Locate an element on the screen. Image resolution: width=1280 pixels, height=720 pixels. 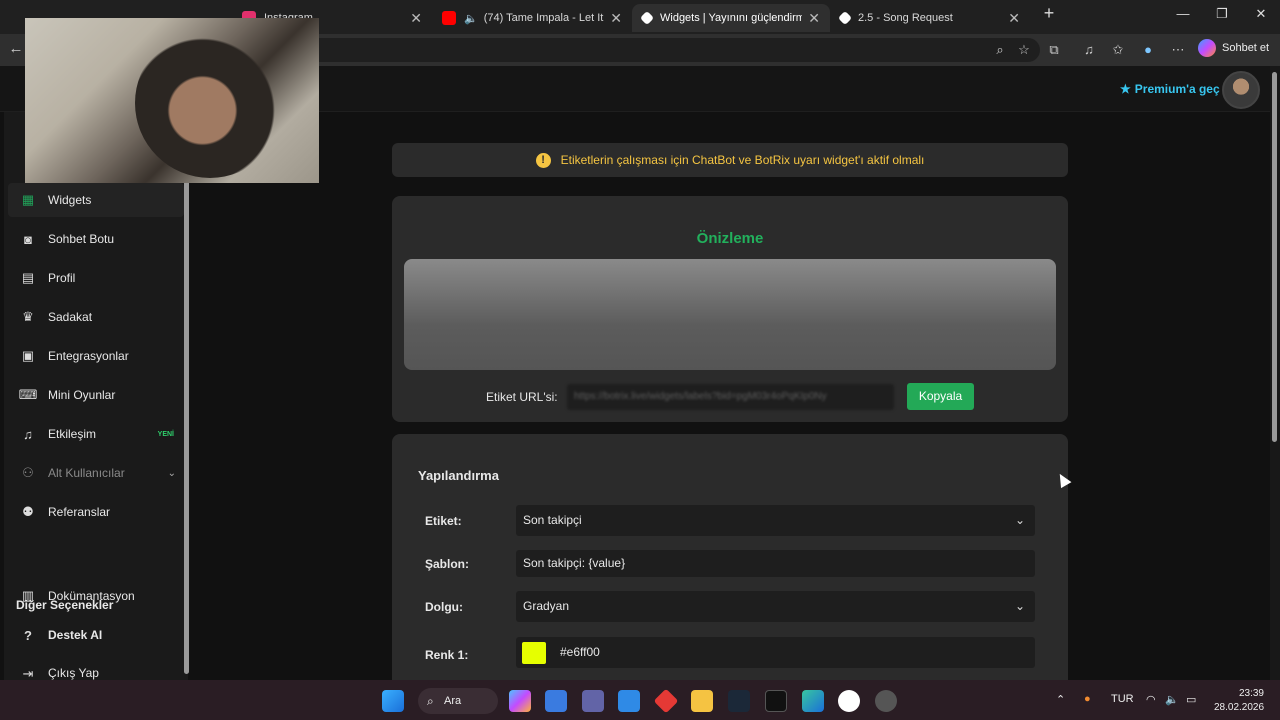
sidebar-item-subusers: ⚇ Alt Kullanıcılar ⌄ is located at coordinates (96, 473).